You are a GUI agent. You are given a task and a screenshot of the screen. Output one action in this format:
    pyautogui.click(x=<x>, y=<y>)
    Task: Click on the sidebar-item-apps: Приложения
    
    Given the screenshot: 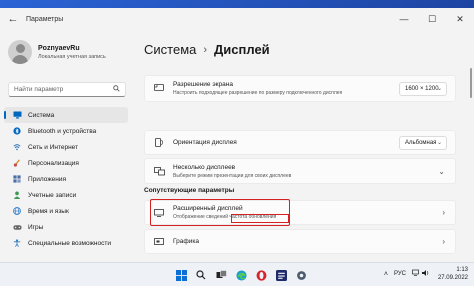 What is the action you would take?
    pyautogui.click(x=66, y=179)
    